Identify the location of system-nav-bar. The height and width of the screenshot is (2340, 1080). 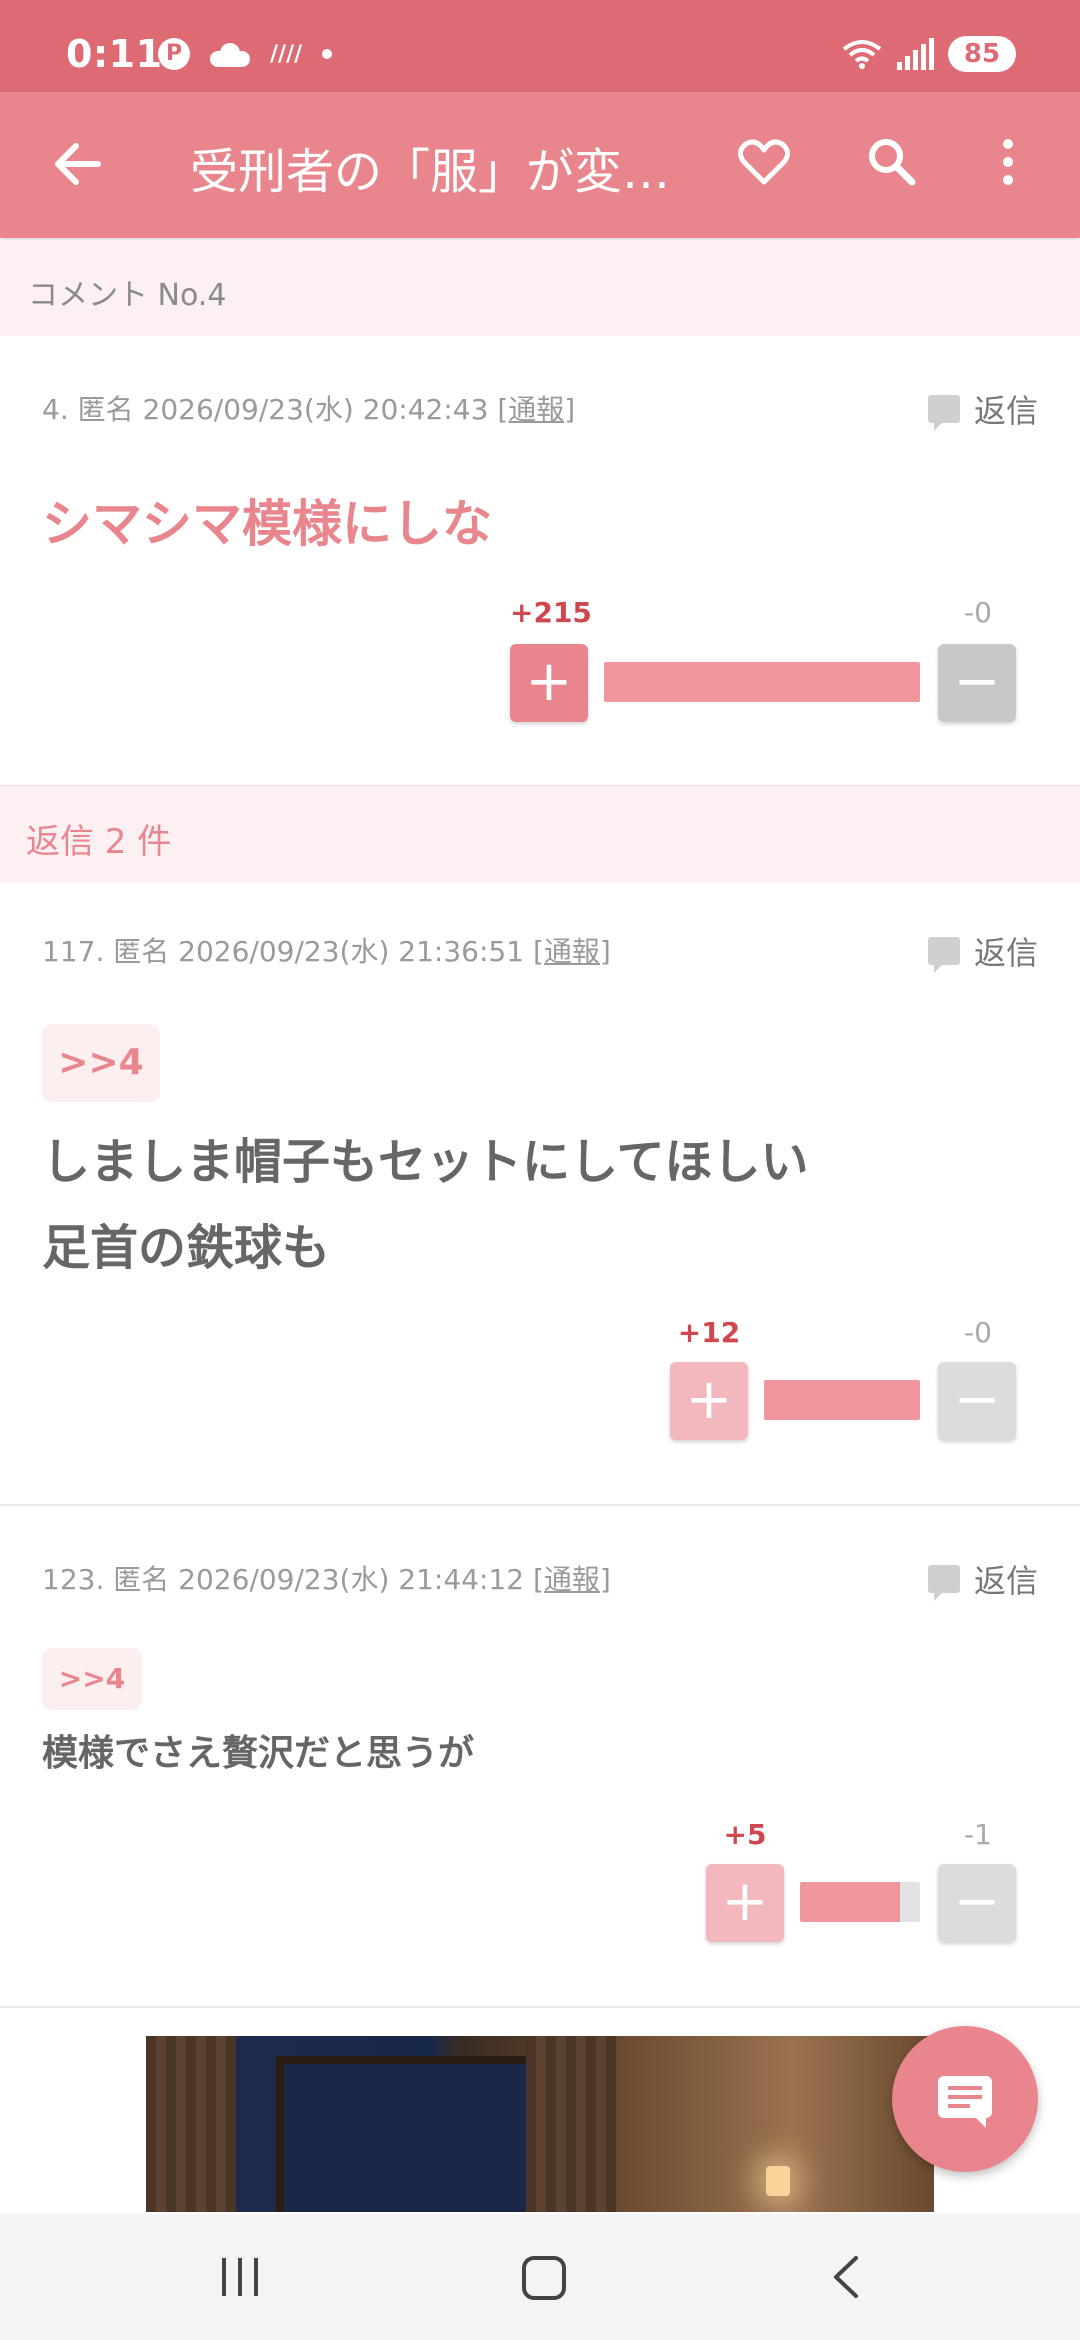
(540, 2277).